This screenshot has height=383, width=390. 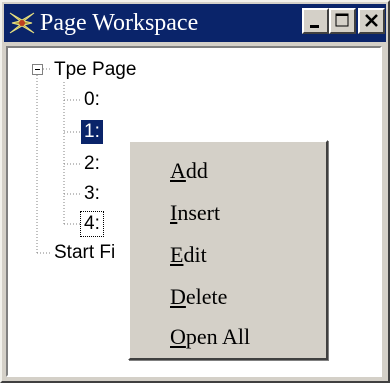 What do you see at coordinates (92, 100) in the screenshot?
I see `tree-node-0: 0:` at bounding box center [92, 100].